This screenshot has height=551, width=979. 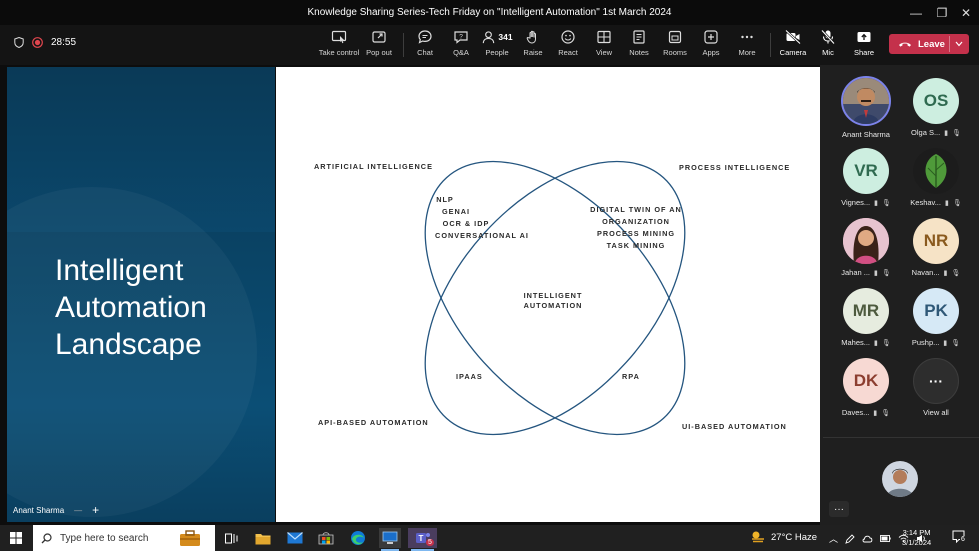 What do you see at coordinates (864, 46) in the screenshot?
I see `share-button: Share` at bounding box center [864, 46].